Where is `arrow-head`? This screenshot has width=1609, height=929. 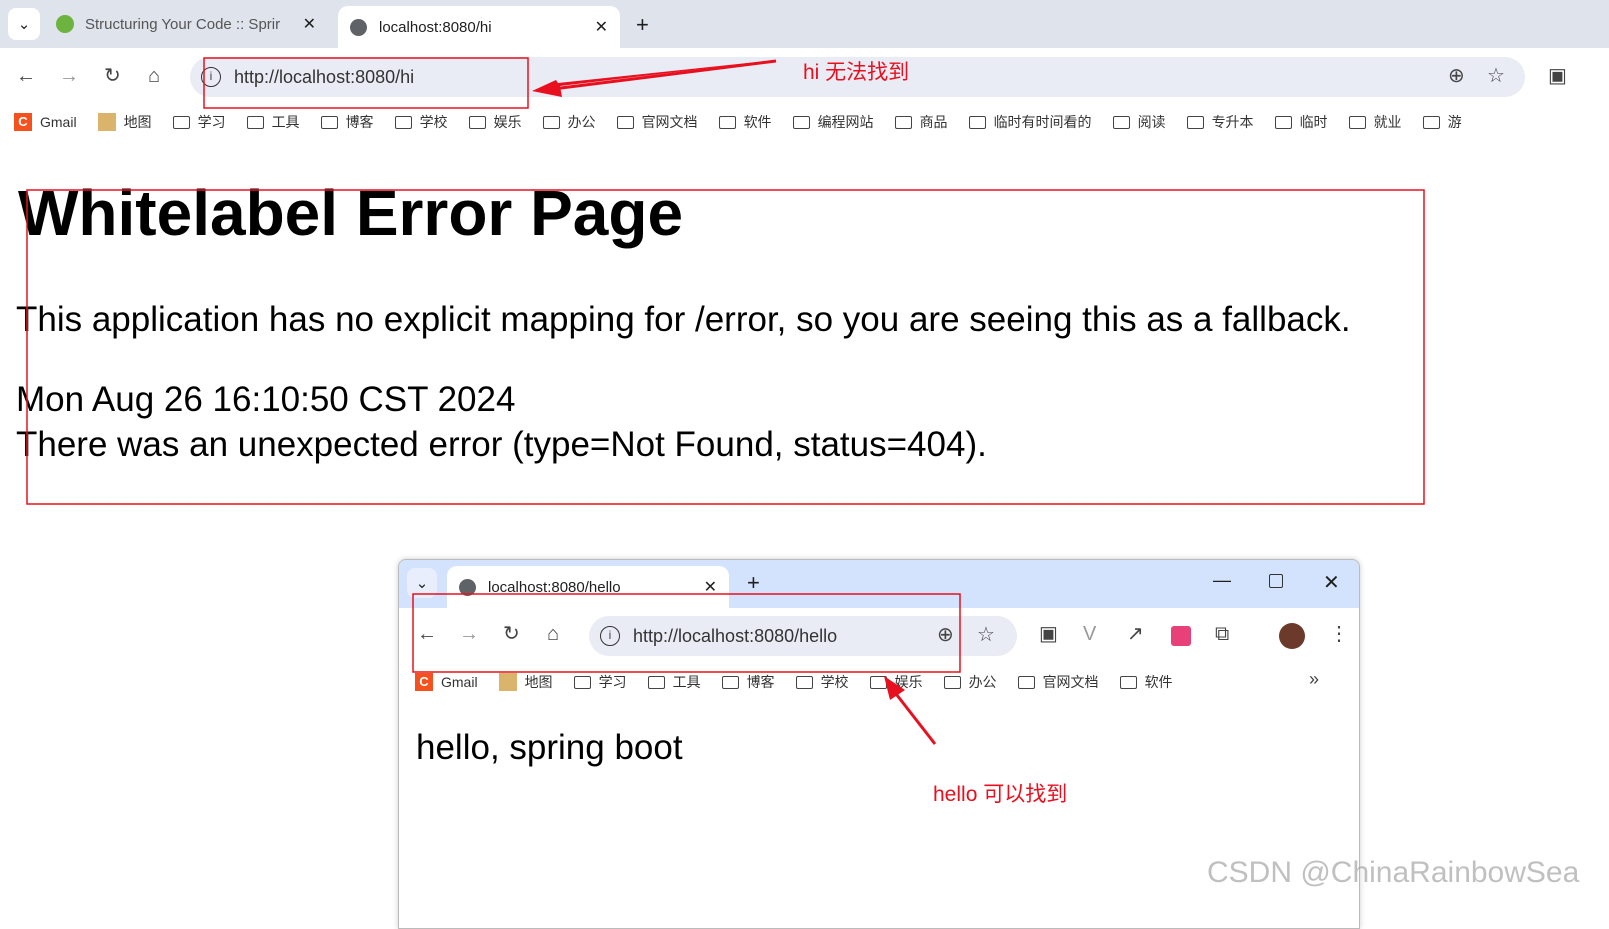 arrow-head is located at coordinates (894, 688).